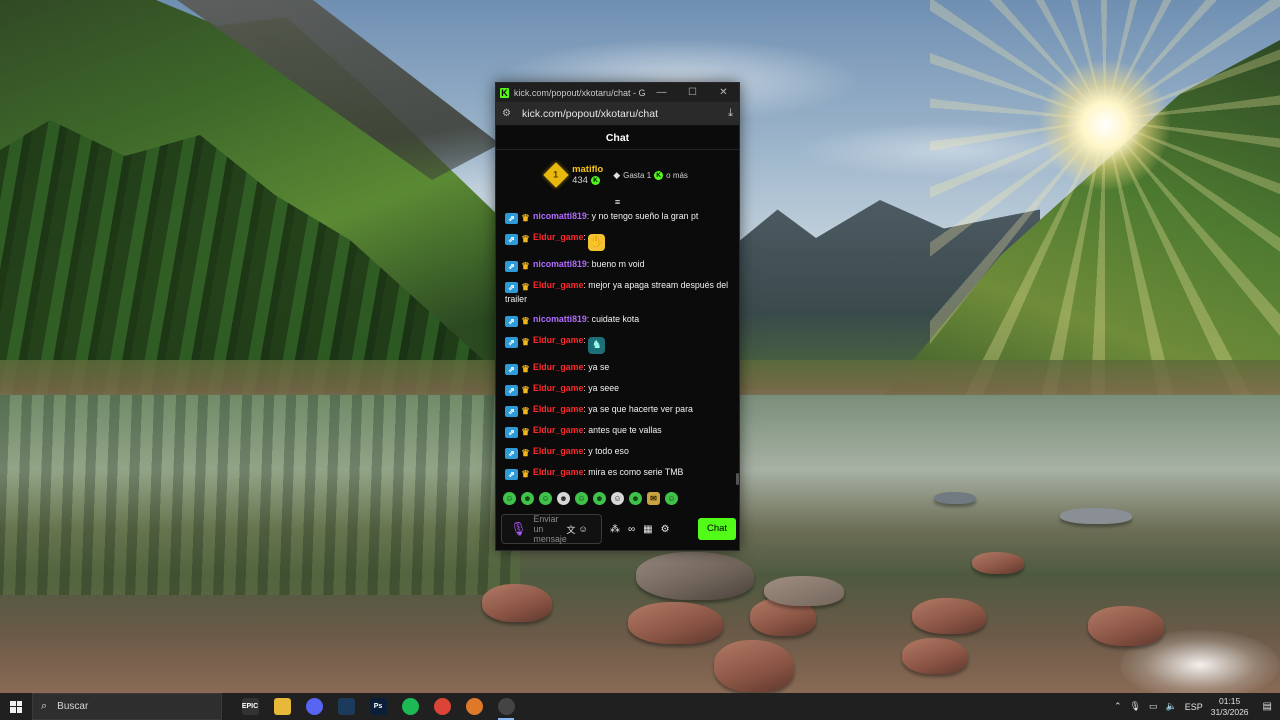 The width and height of the screenshot is (1280, 720). What do you see at coordinates (692, 92) in the screenshot?
I see `maximize-button: ☐` at bounding box center [692, 92].